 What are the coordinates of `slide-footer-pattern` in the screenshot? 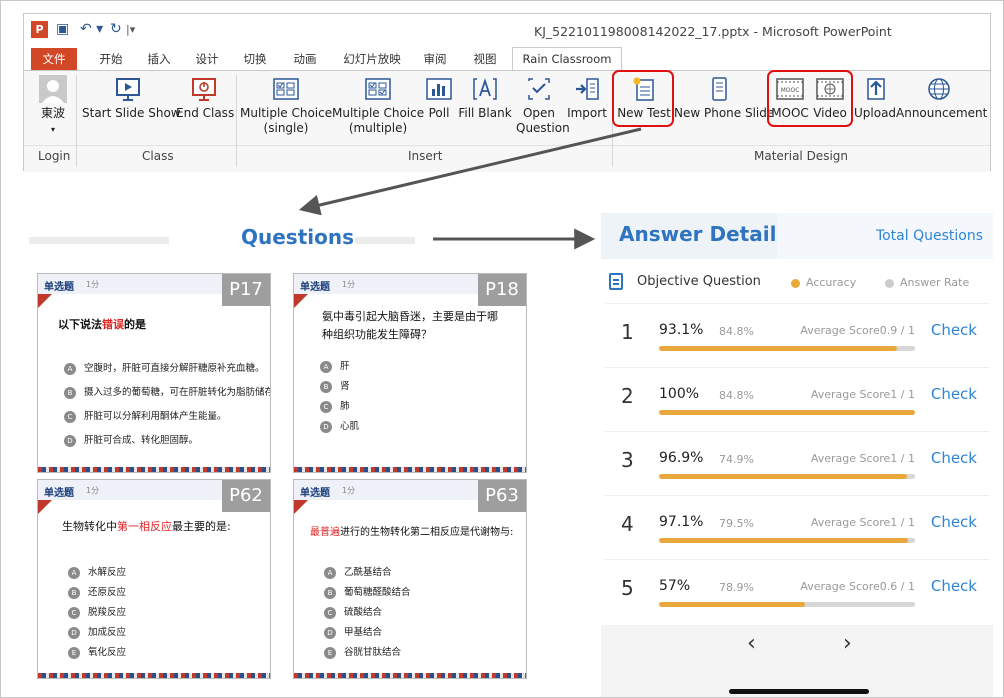 It's located at (410, 675).